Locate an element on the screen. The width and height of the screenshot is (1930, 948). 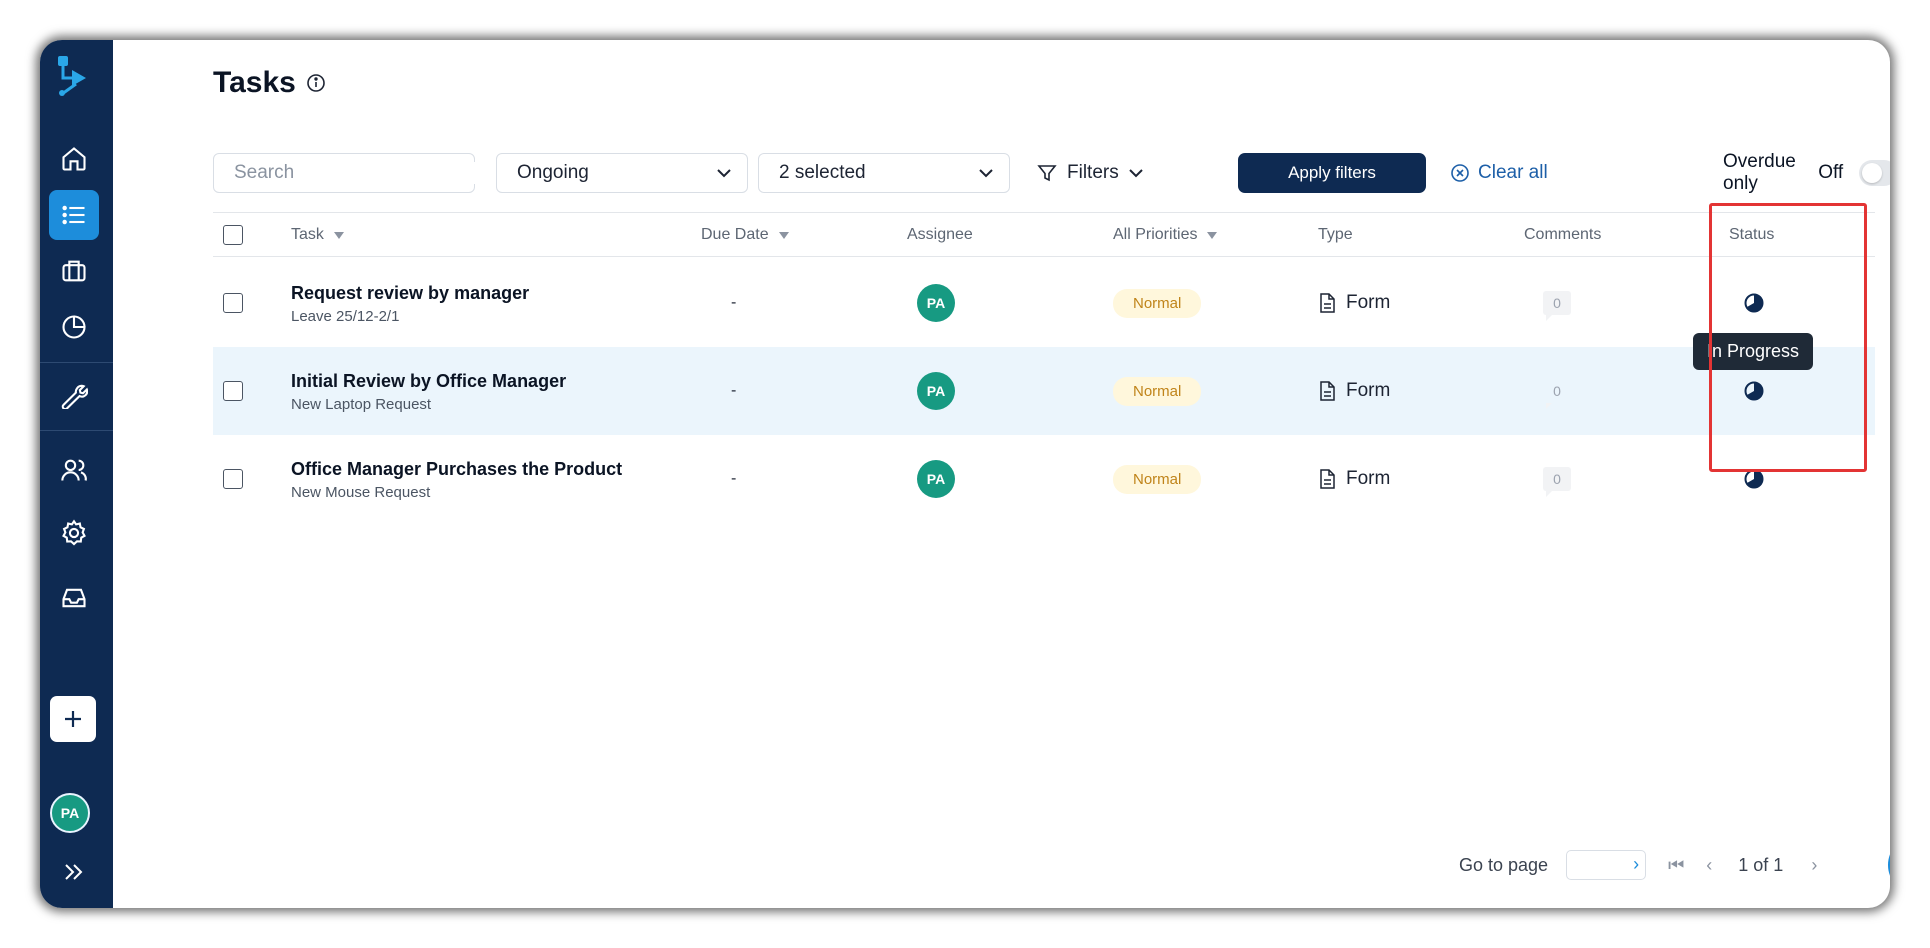
briefcase-icon is located at coordinates (74, 271).